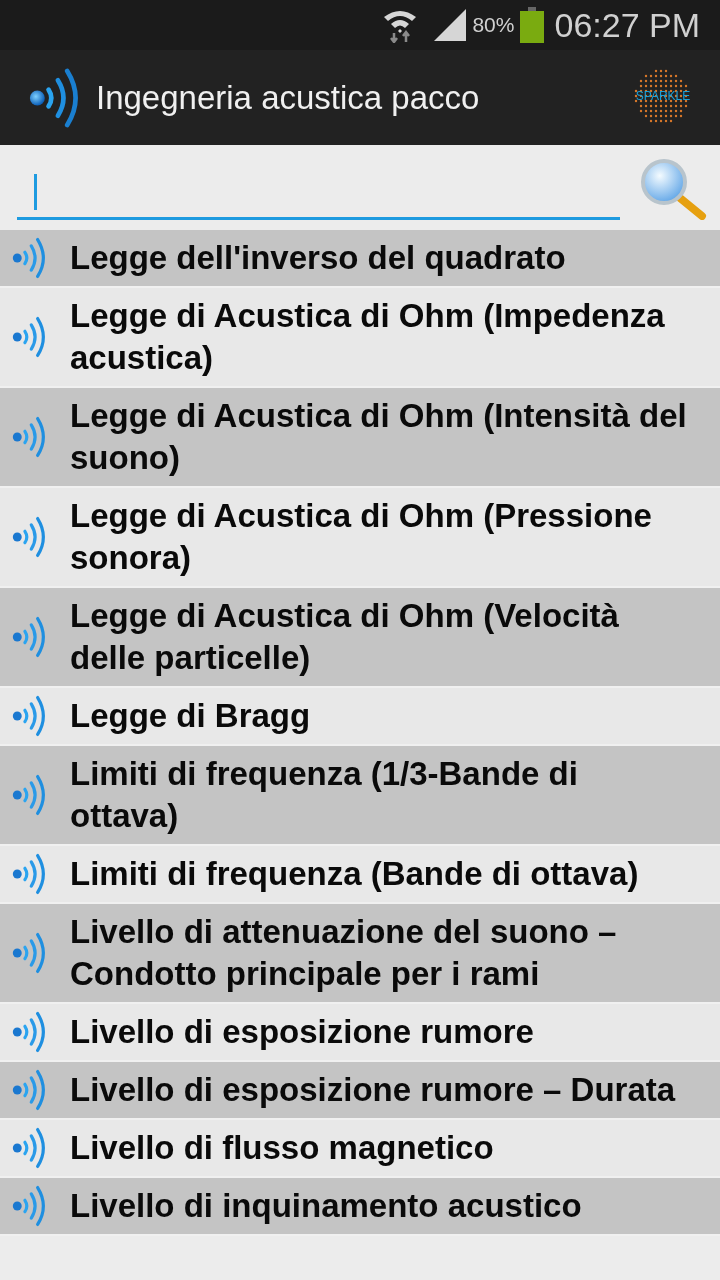 This screenshot has width=720, height=1280. Describe the element at coordinates (354, 874) in the screenshot. I see `item-label: Limiti di frequenza (Bande di ottava)` at that location.